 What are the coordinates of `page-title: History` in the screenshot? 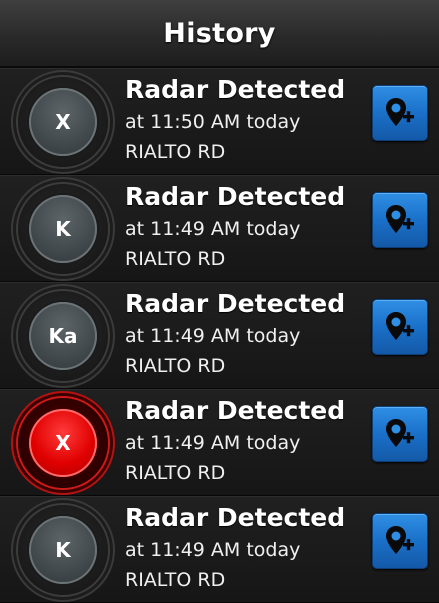 It's located at (219, 33).